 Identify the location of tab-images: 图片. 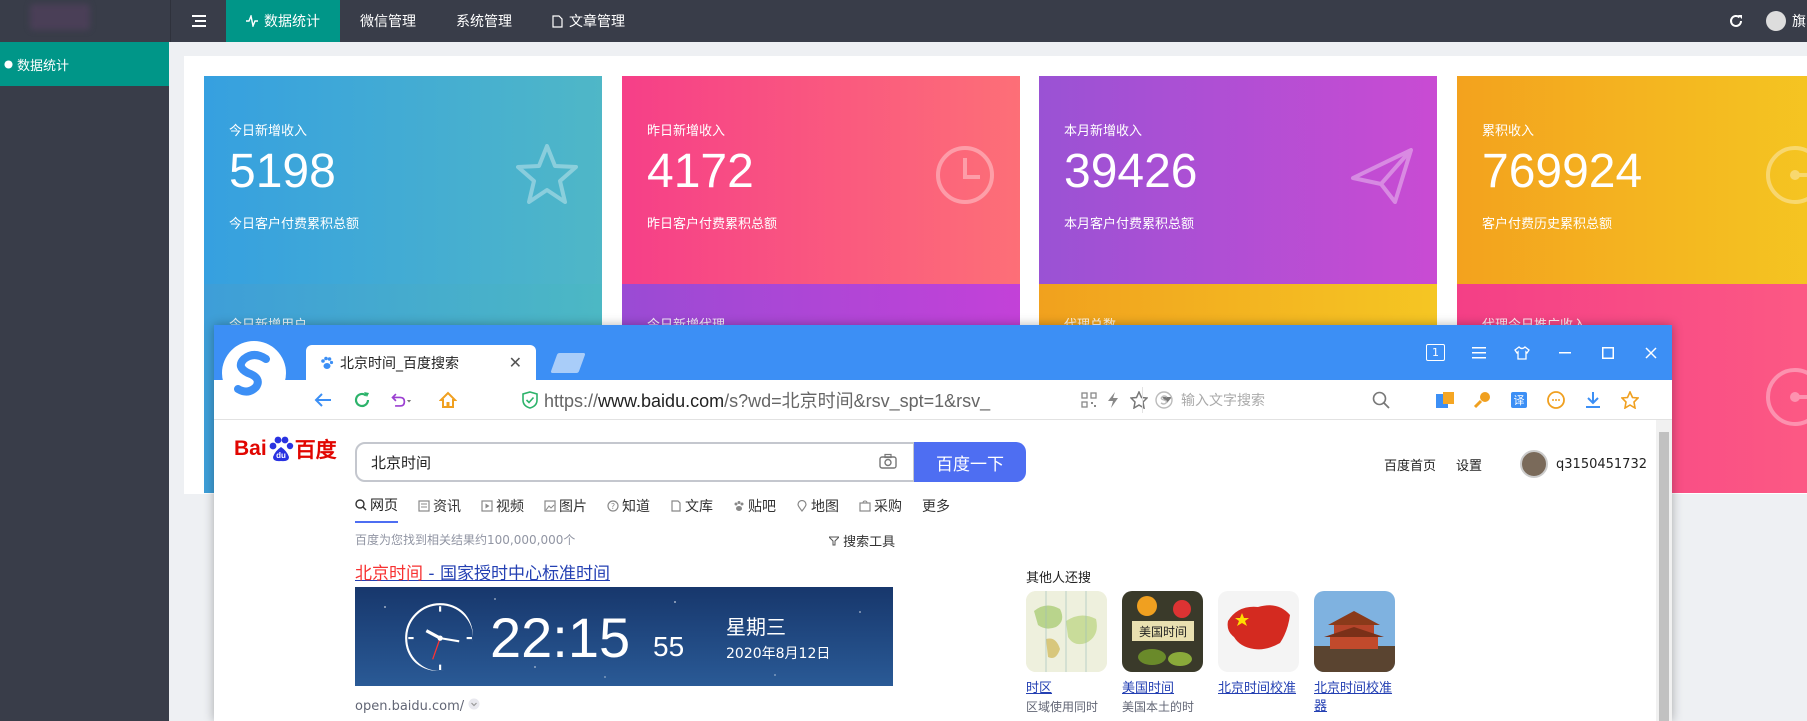
(565, 509).